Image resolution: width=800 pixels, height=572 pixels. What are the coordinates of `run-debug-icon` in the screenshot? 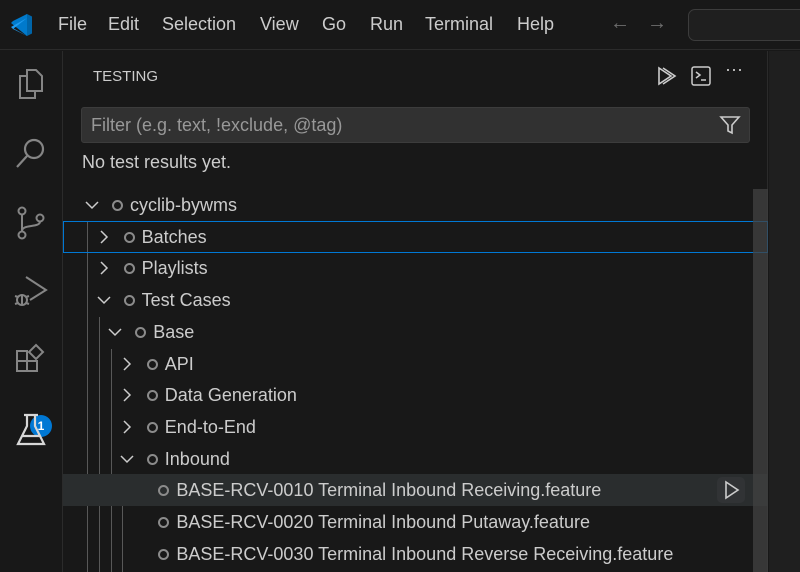 It's located at (31, 292).